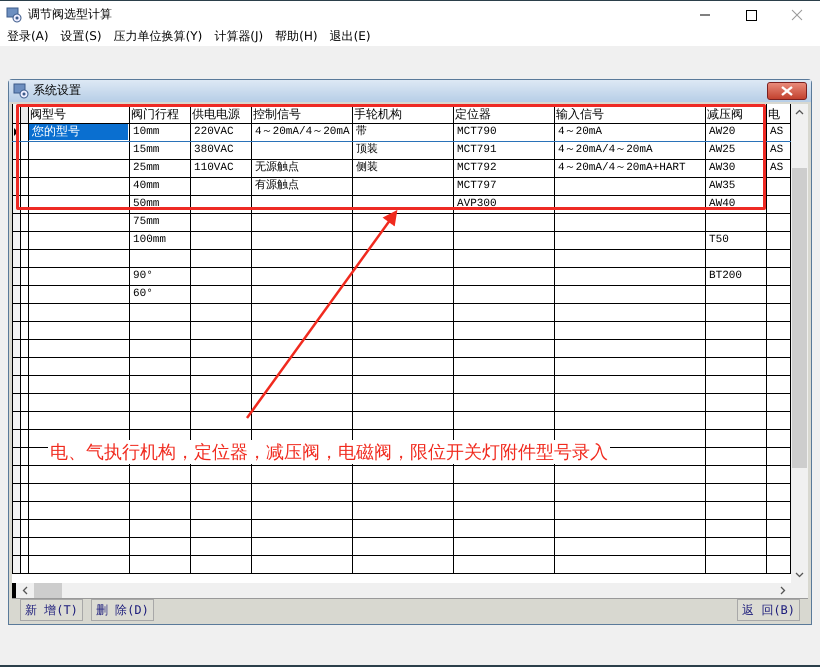  What do you see at coordinates (81, 36) in the screenshot?
I see `menu-item: 设置(S)` at bounding box center [81, 36].